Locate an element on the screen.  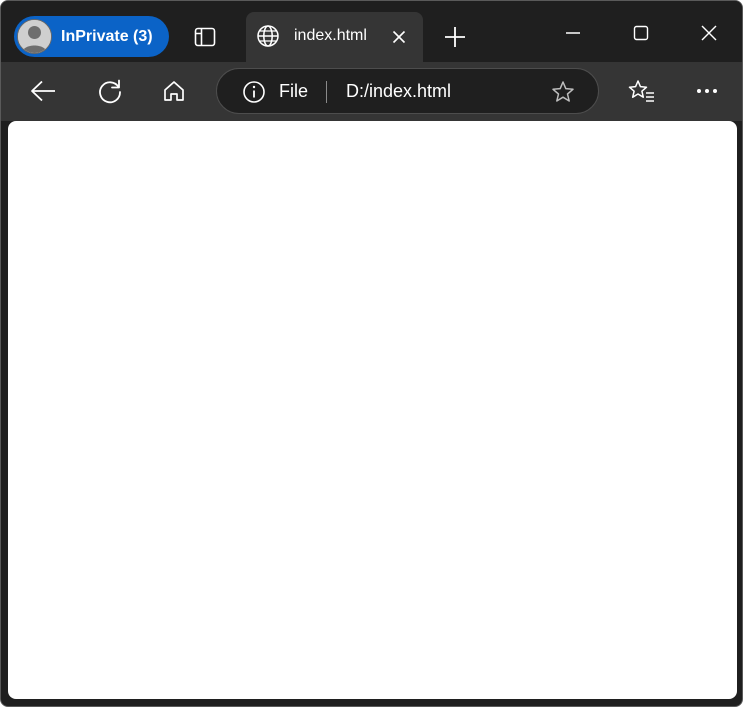
maximize-icon is located at coordinates (641, 33).